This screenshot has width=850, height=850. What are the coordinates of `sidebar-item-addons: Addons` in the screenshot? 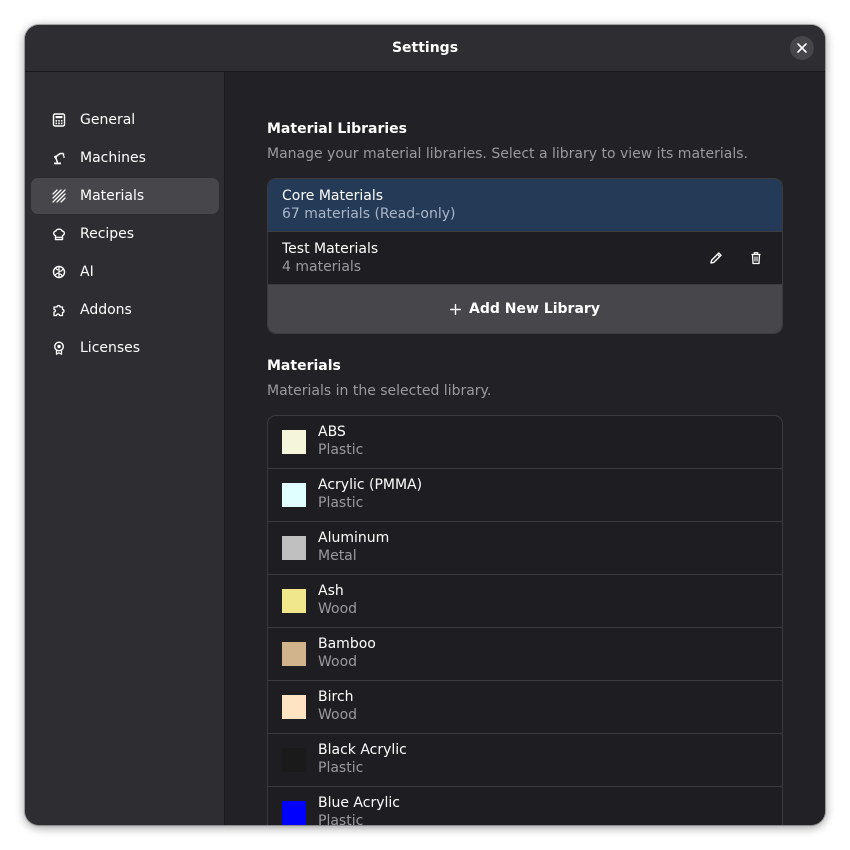 It's located at (125, 310).